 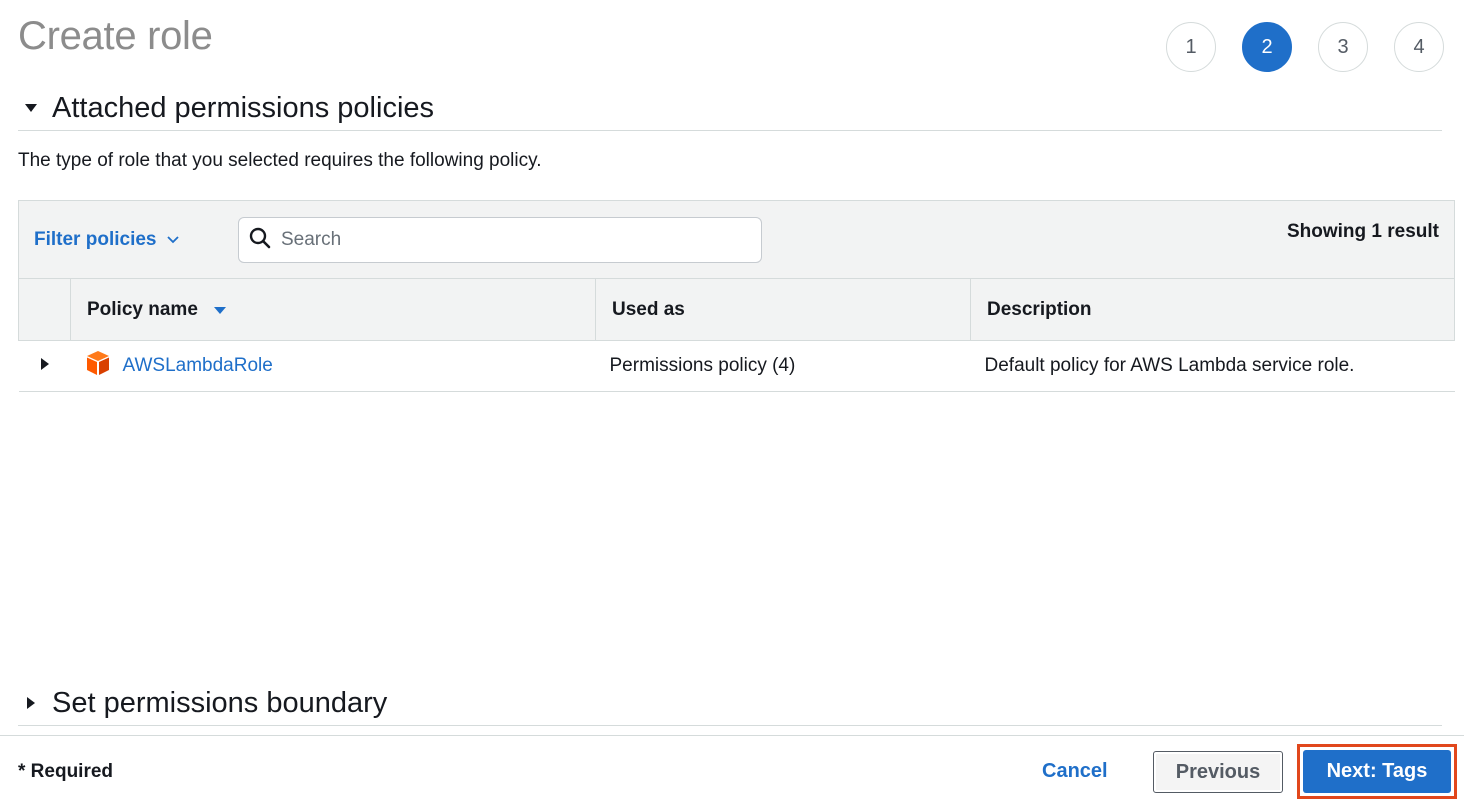 What do you see at coordinates (511, 240) in the screenshot?
I see `search-input` at bounding box center [511, 240].